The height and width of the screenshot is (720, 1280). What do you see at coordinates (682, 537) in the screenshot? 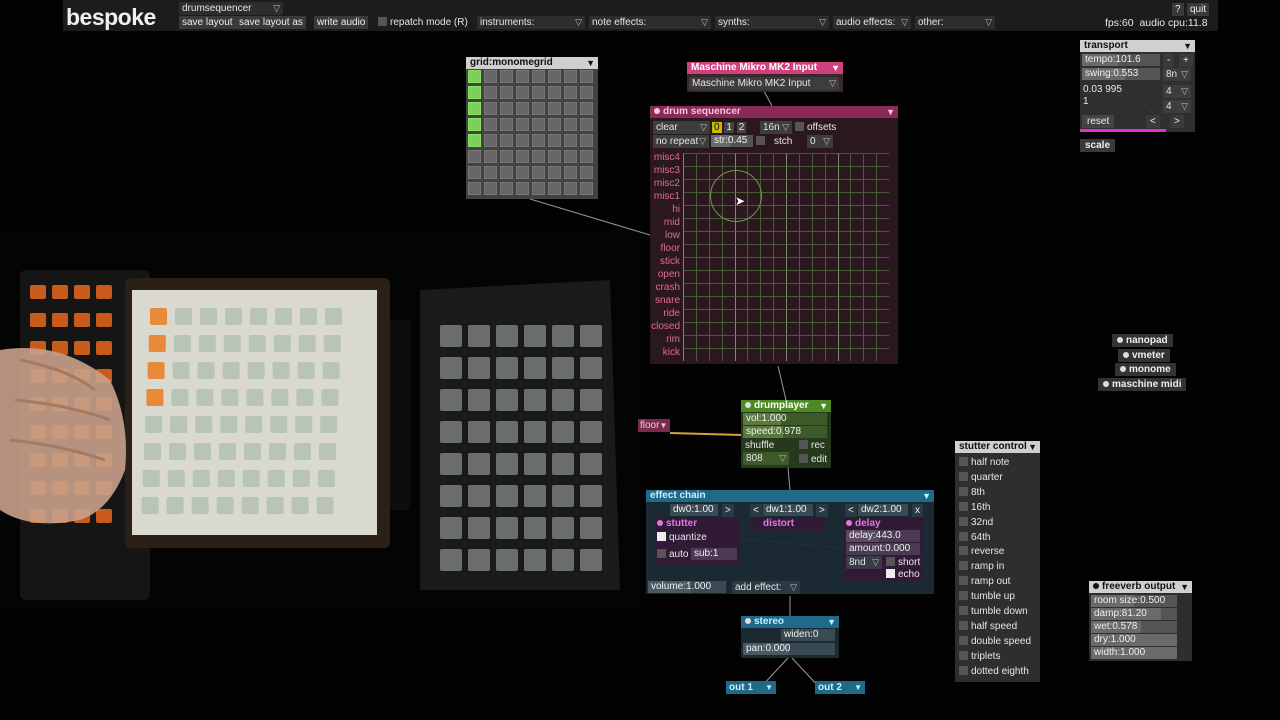
I see `quantize-toggle: quantize` at bounding box center [682, 537].